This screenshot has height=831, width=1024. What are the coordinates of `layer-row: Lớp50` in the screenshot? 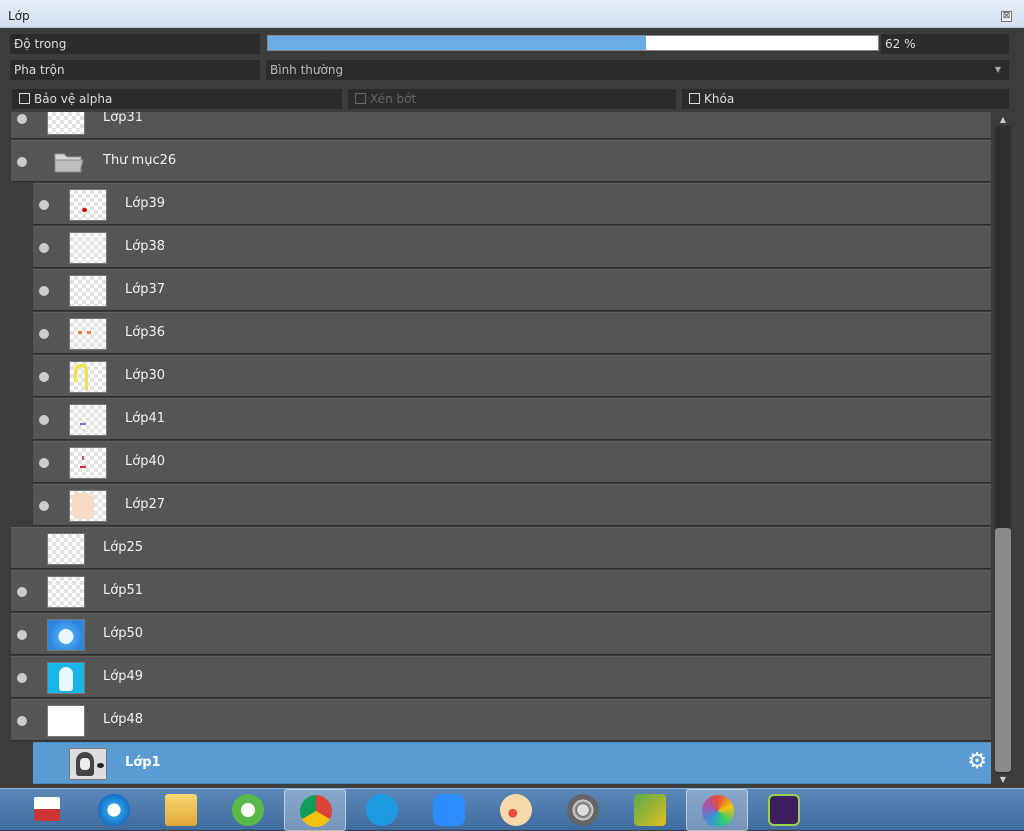 It's located at (501, 634).